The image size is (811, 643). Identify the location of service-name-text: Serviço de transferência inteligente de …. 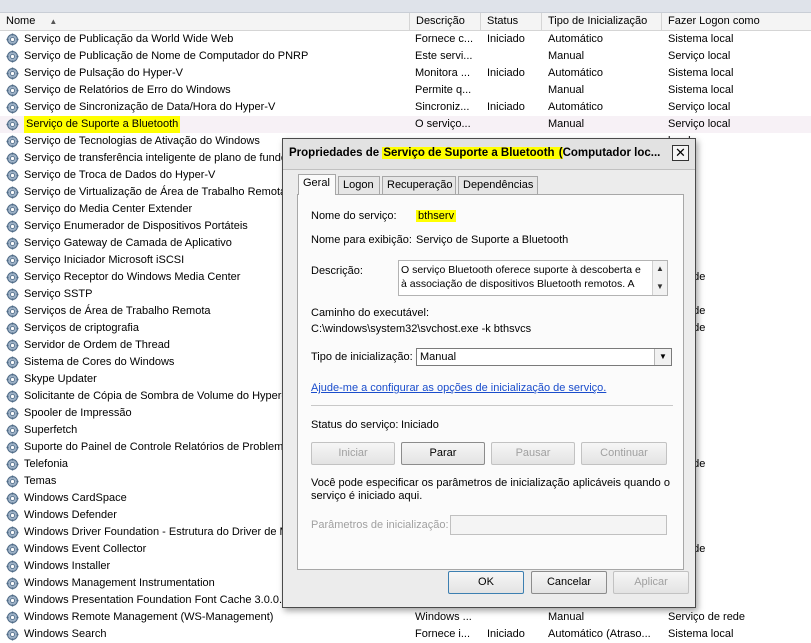
(155, 158).